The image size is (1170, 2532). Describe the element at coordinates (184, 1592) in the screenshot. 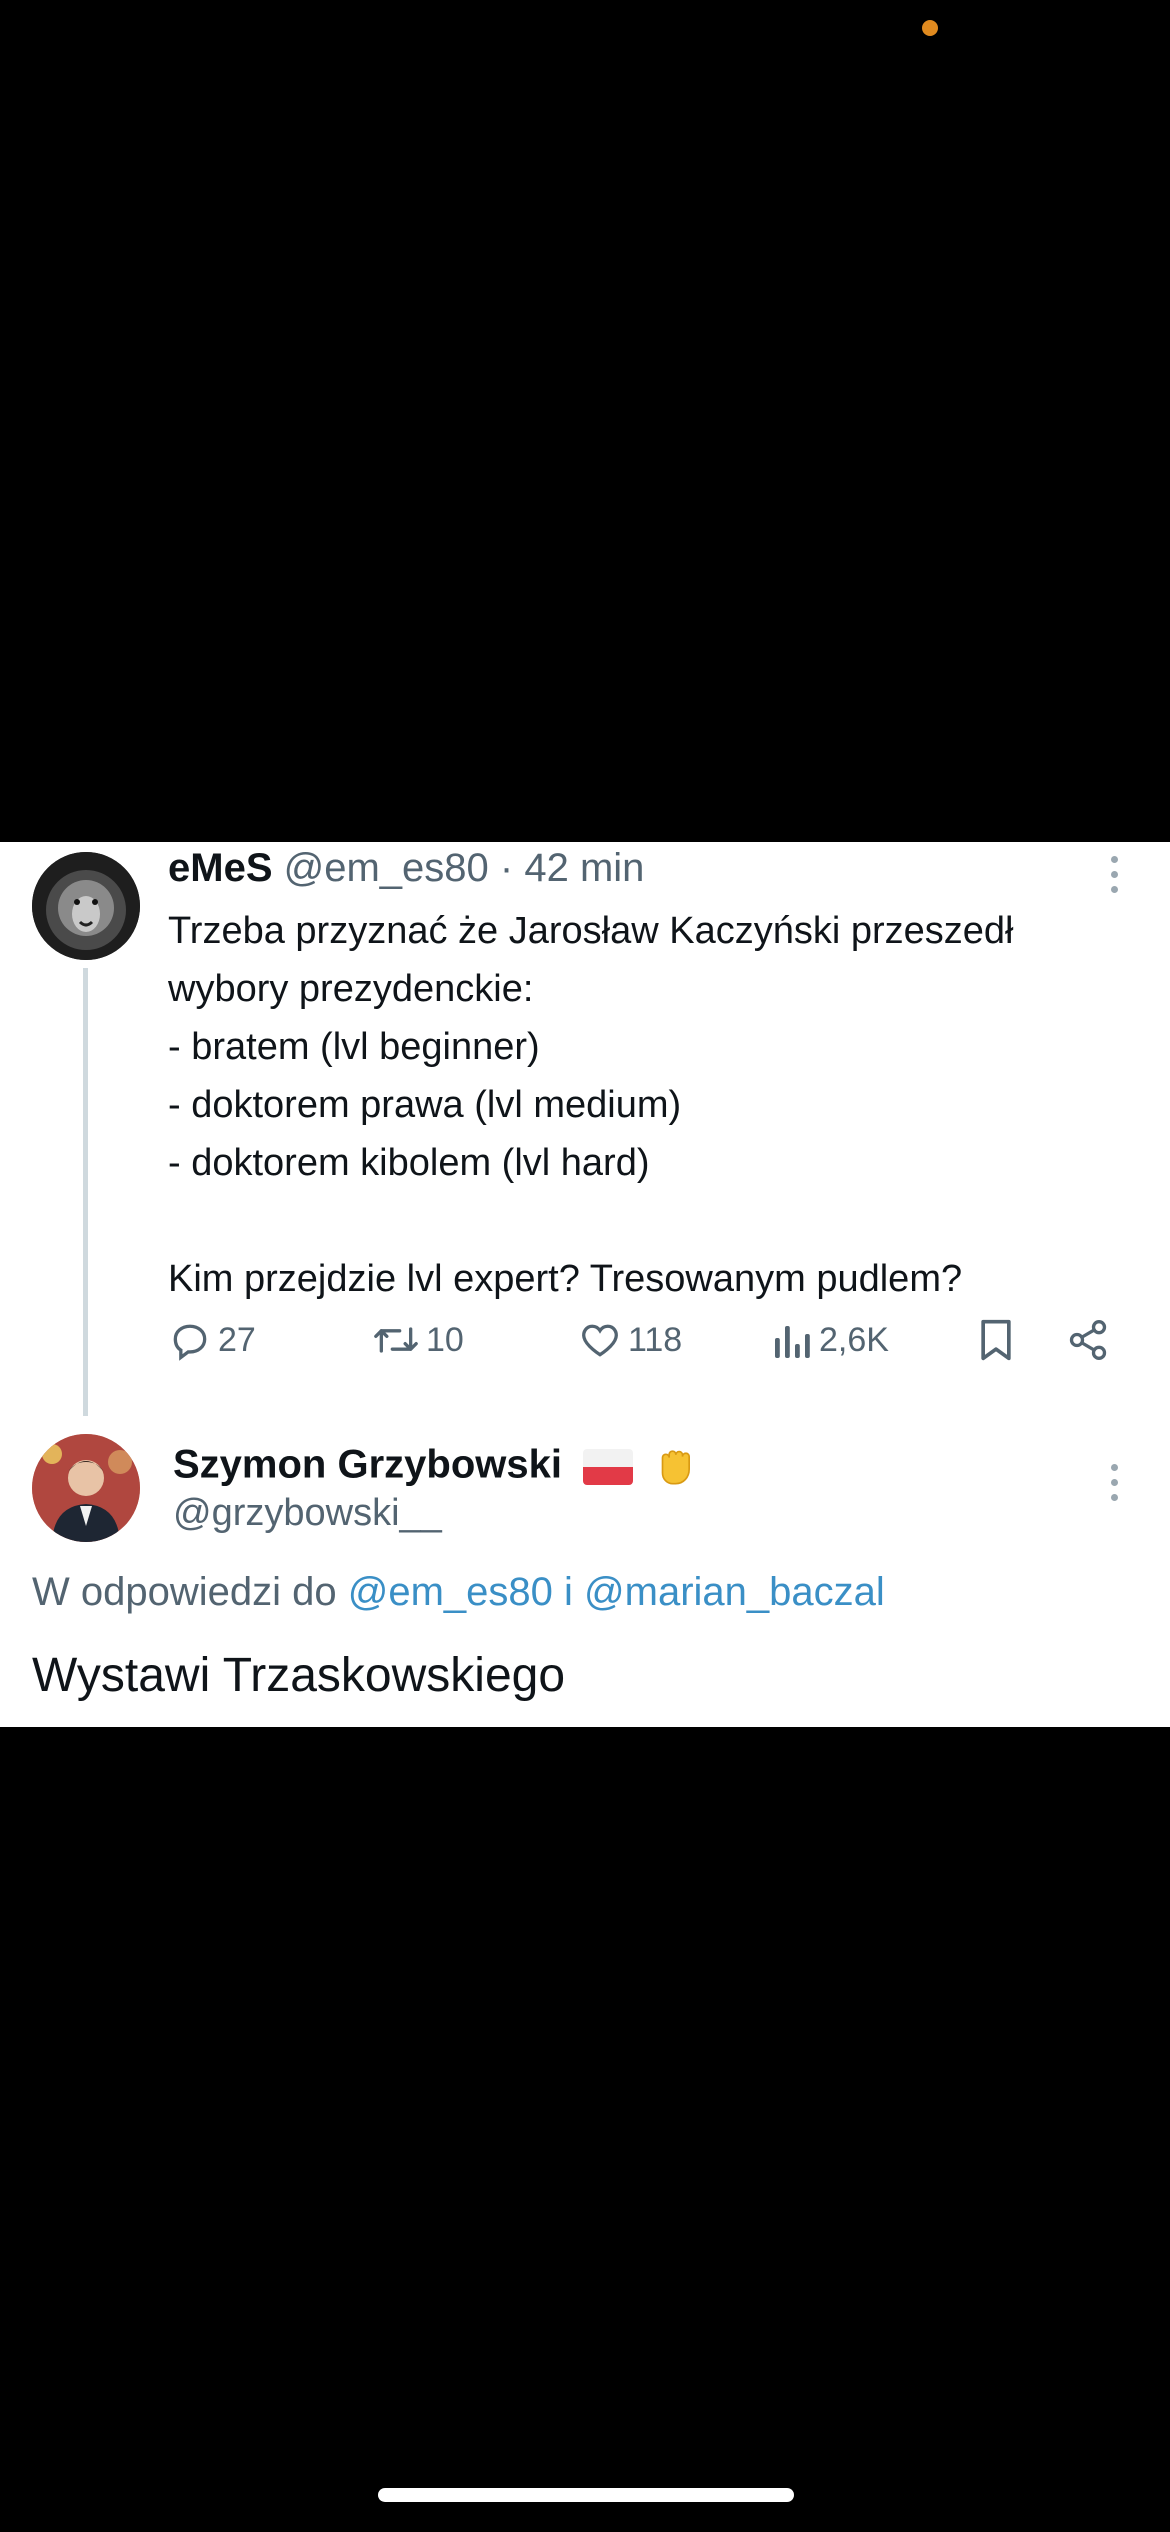

I see `reply-prefix: W odpowiedzi do` at that location.